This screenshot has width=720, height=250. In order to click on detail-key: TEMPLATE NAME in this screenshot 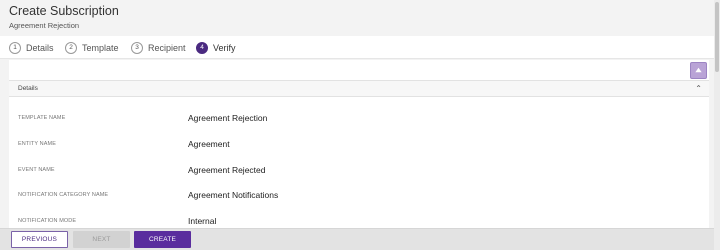, I will do `click(42, 118)`.